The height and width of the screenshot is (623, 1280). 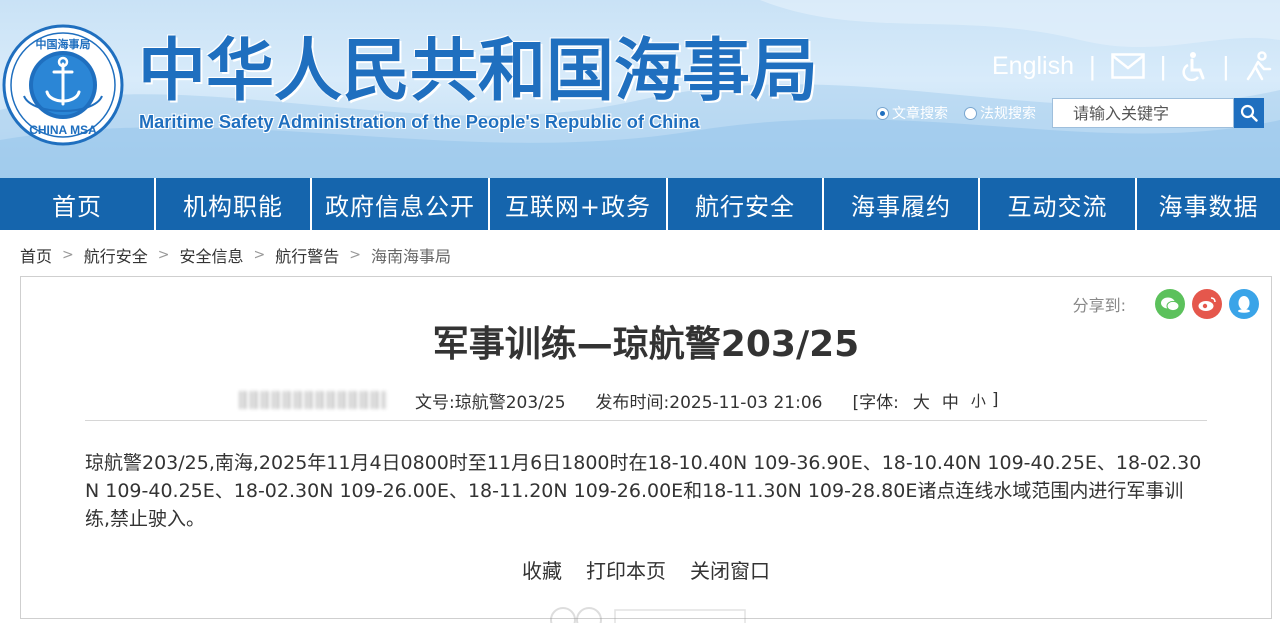 What do you see at coordinates (234, 204) in the screenshot?
I see `nav-functions: 机构职能` at bounding box center [234, 204].